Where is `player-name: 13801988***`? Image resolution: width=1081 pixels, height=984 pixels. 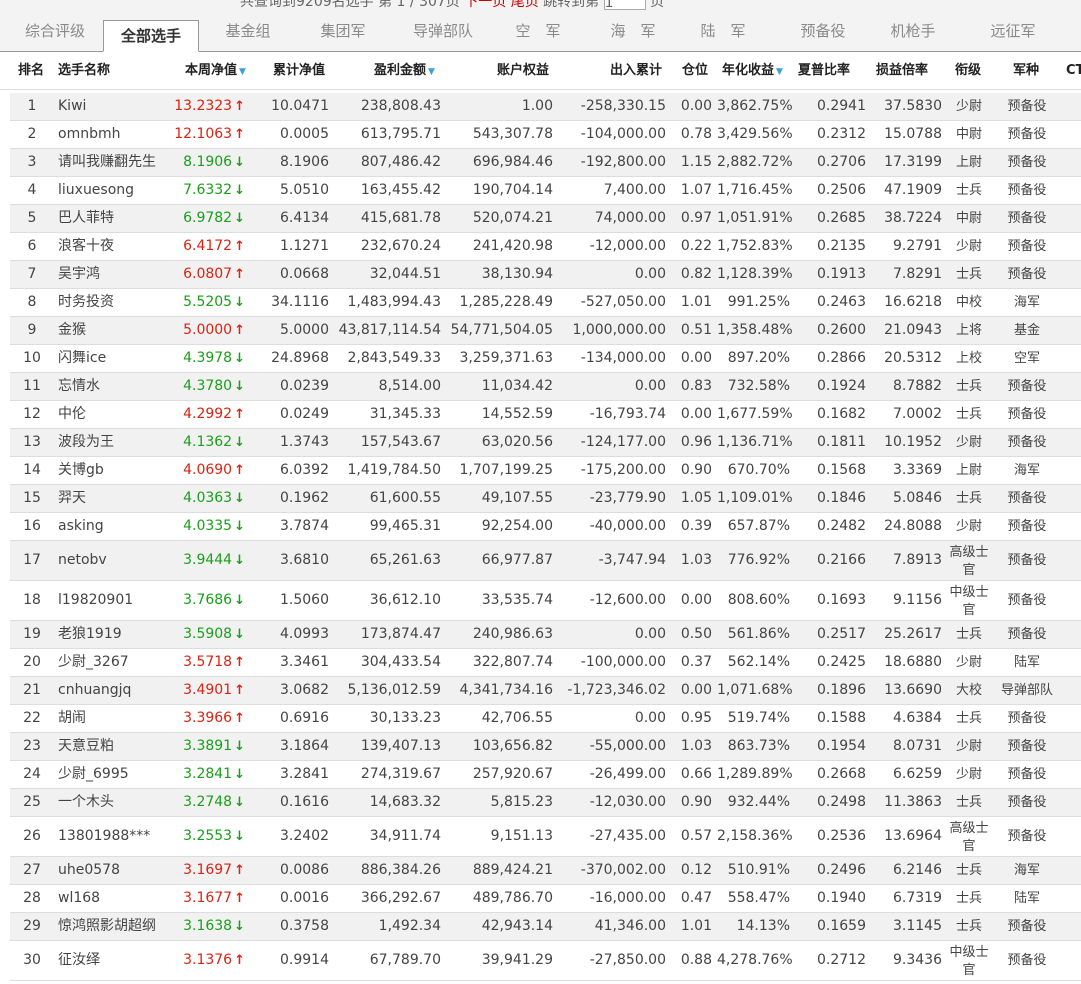 player-name: 13801988*** is located at coordinates (118, 836).